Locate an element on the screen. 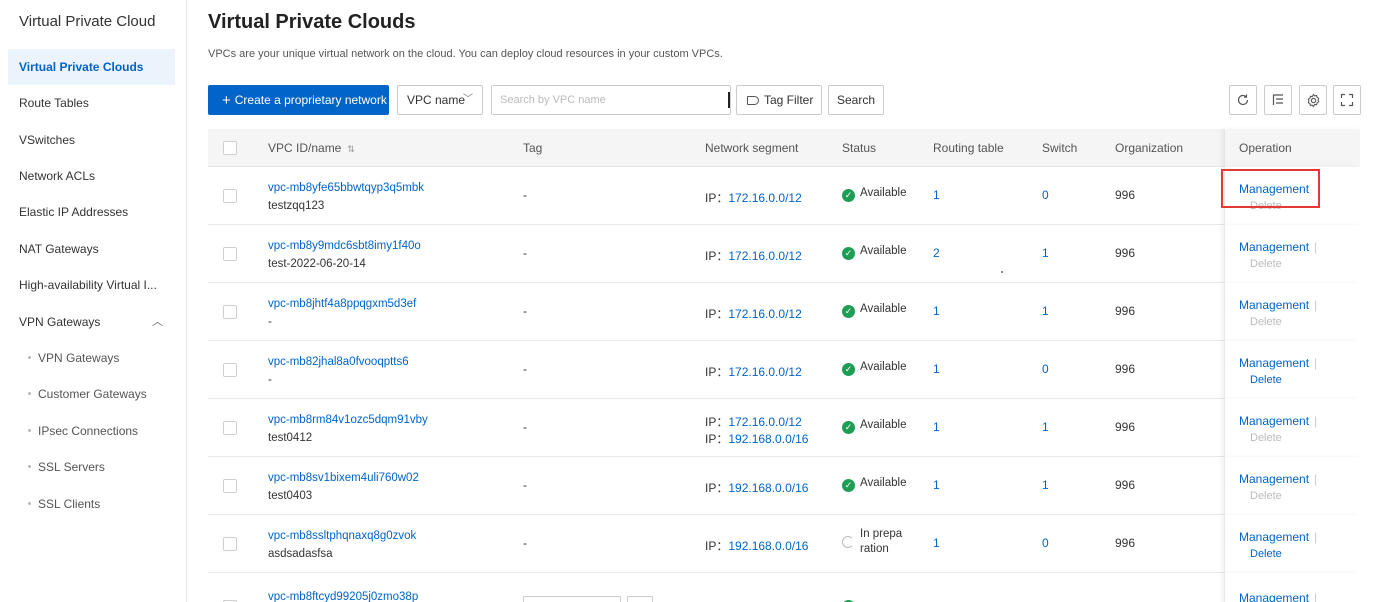 The image size is (1380, 602). create-network-button: + Create a proprietary network is located at coordinates (298, 100).